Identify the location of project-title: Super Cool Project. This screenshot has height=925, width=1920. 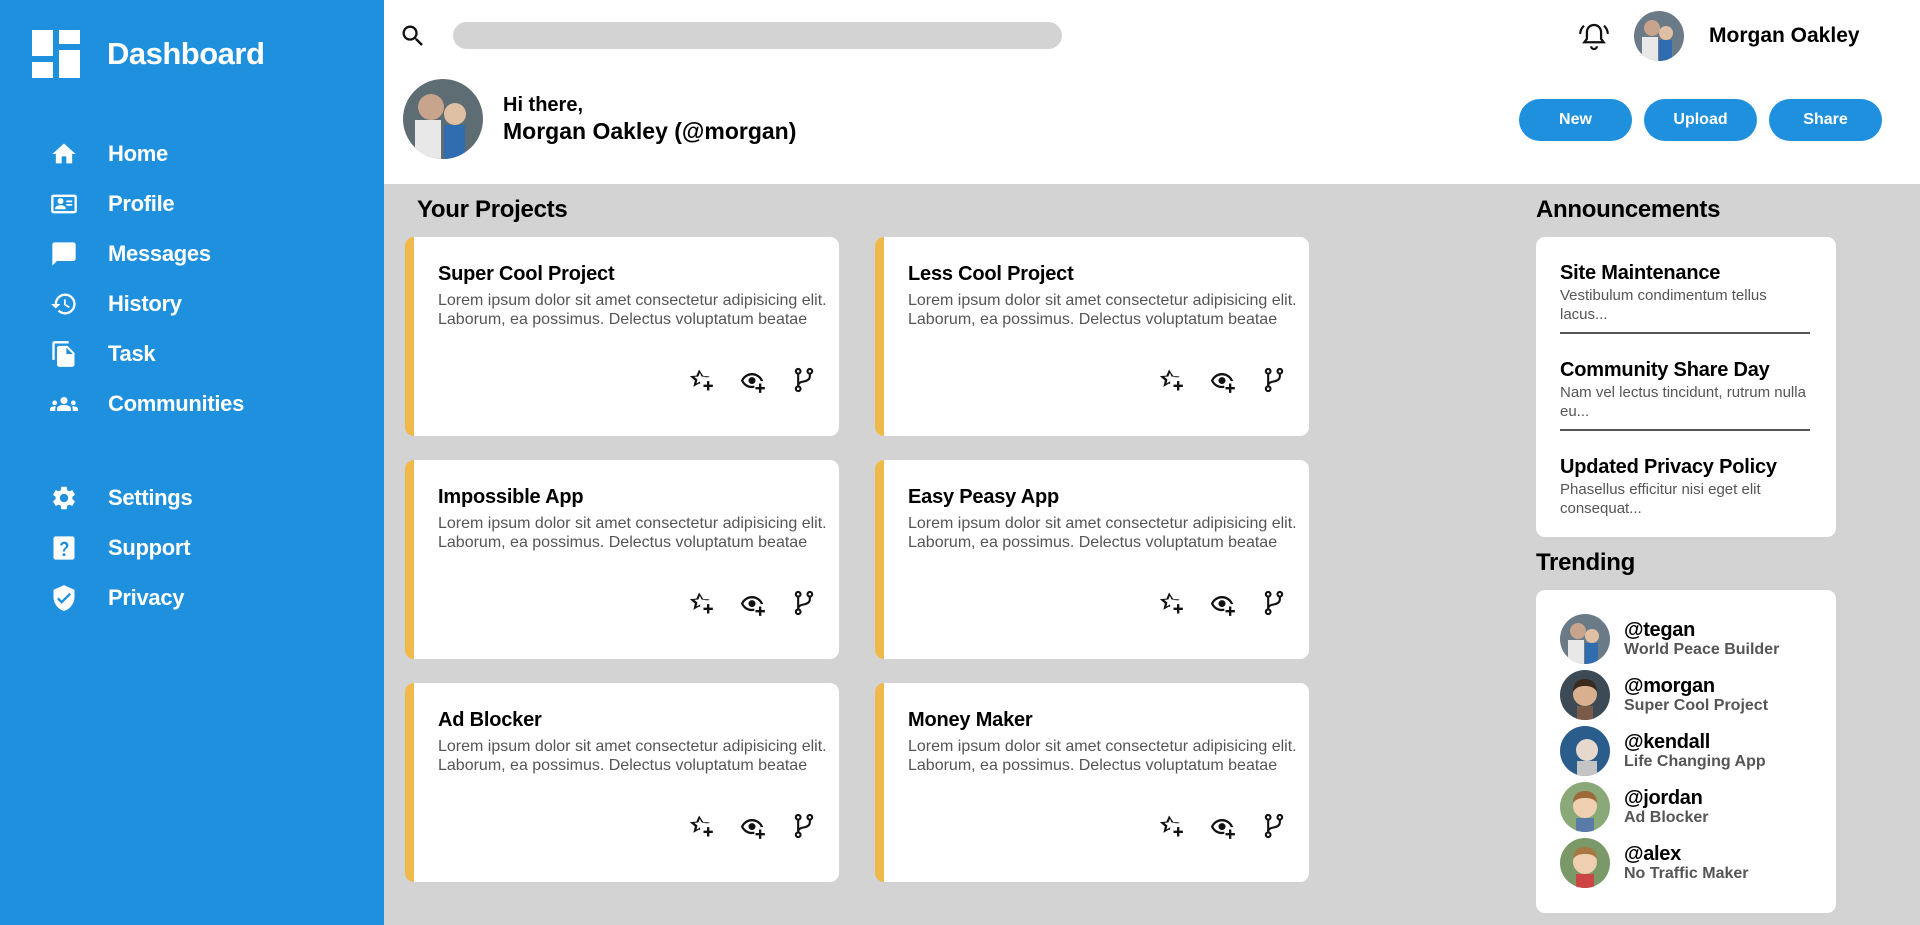
(526, 274).